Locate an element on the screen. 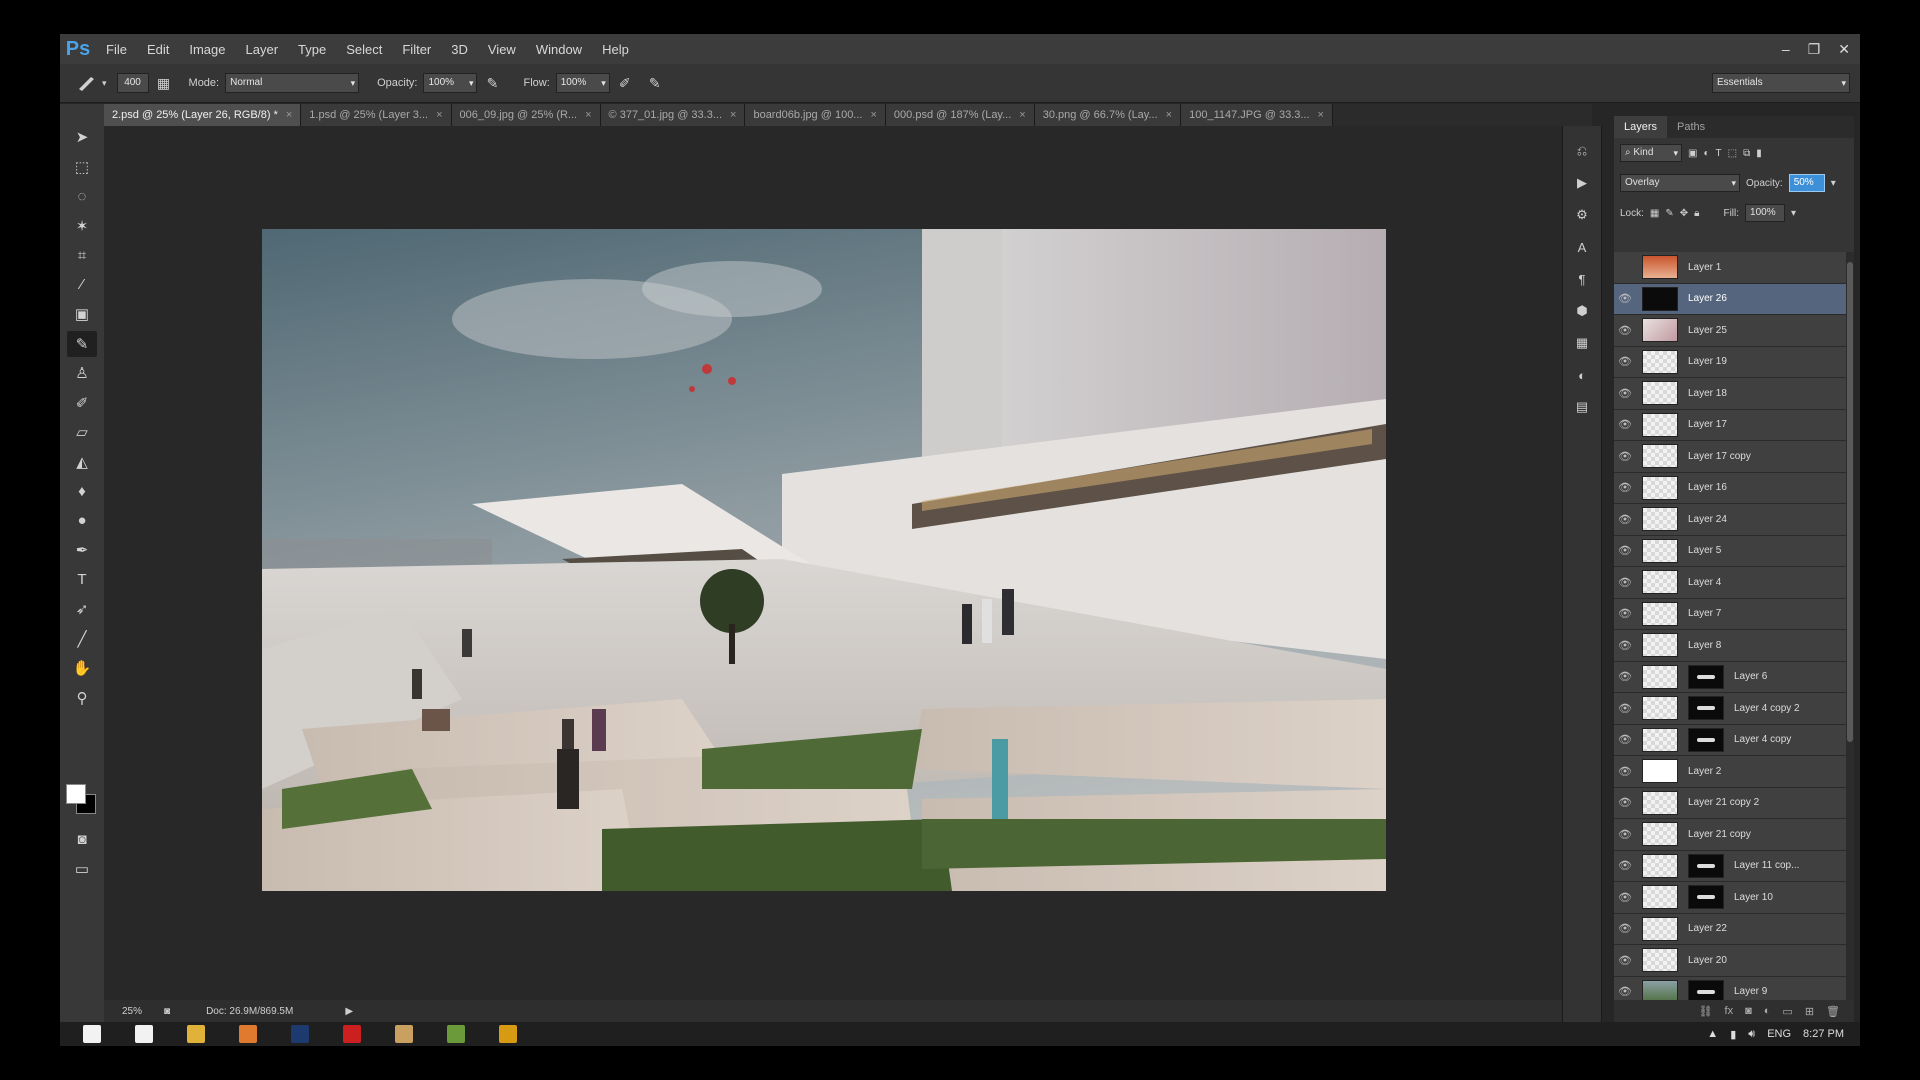 Image resolution: width=1920 pixels, height=1080 pixels. chrome-icon is located at coordinates (196, 1034).